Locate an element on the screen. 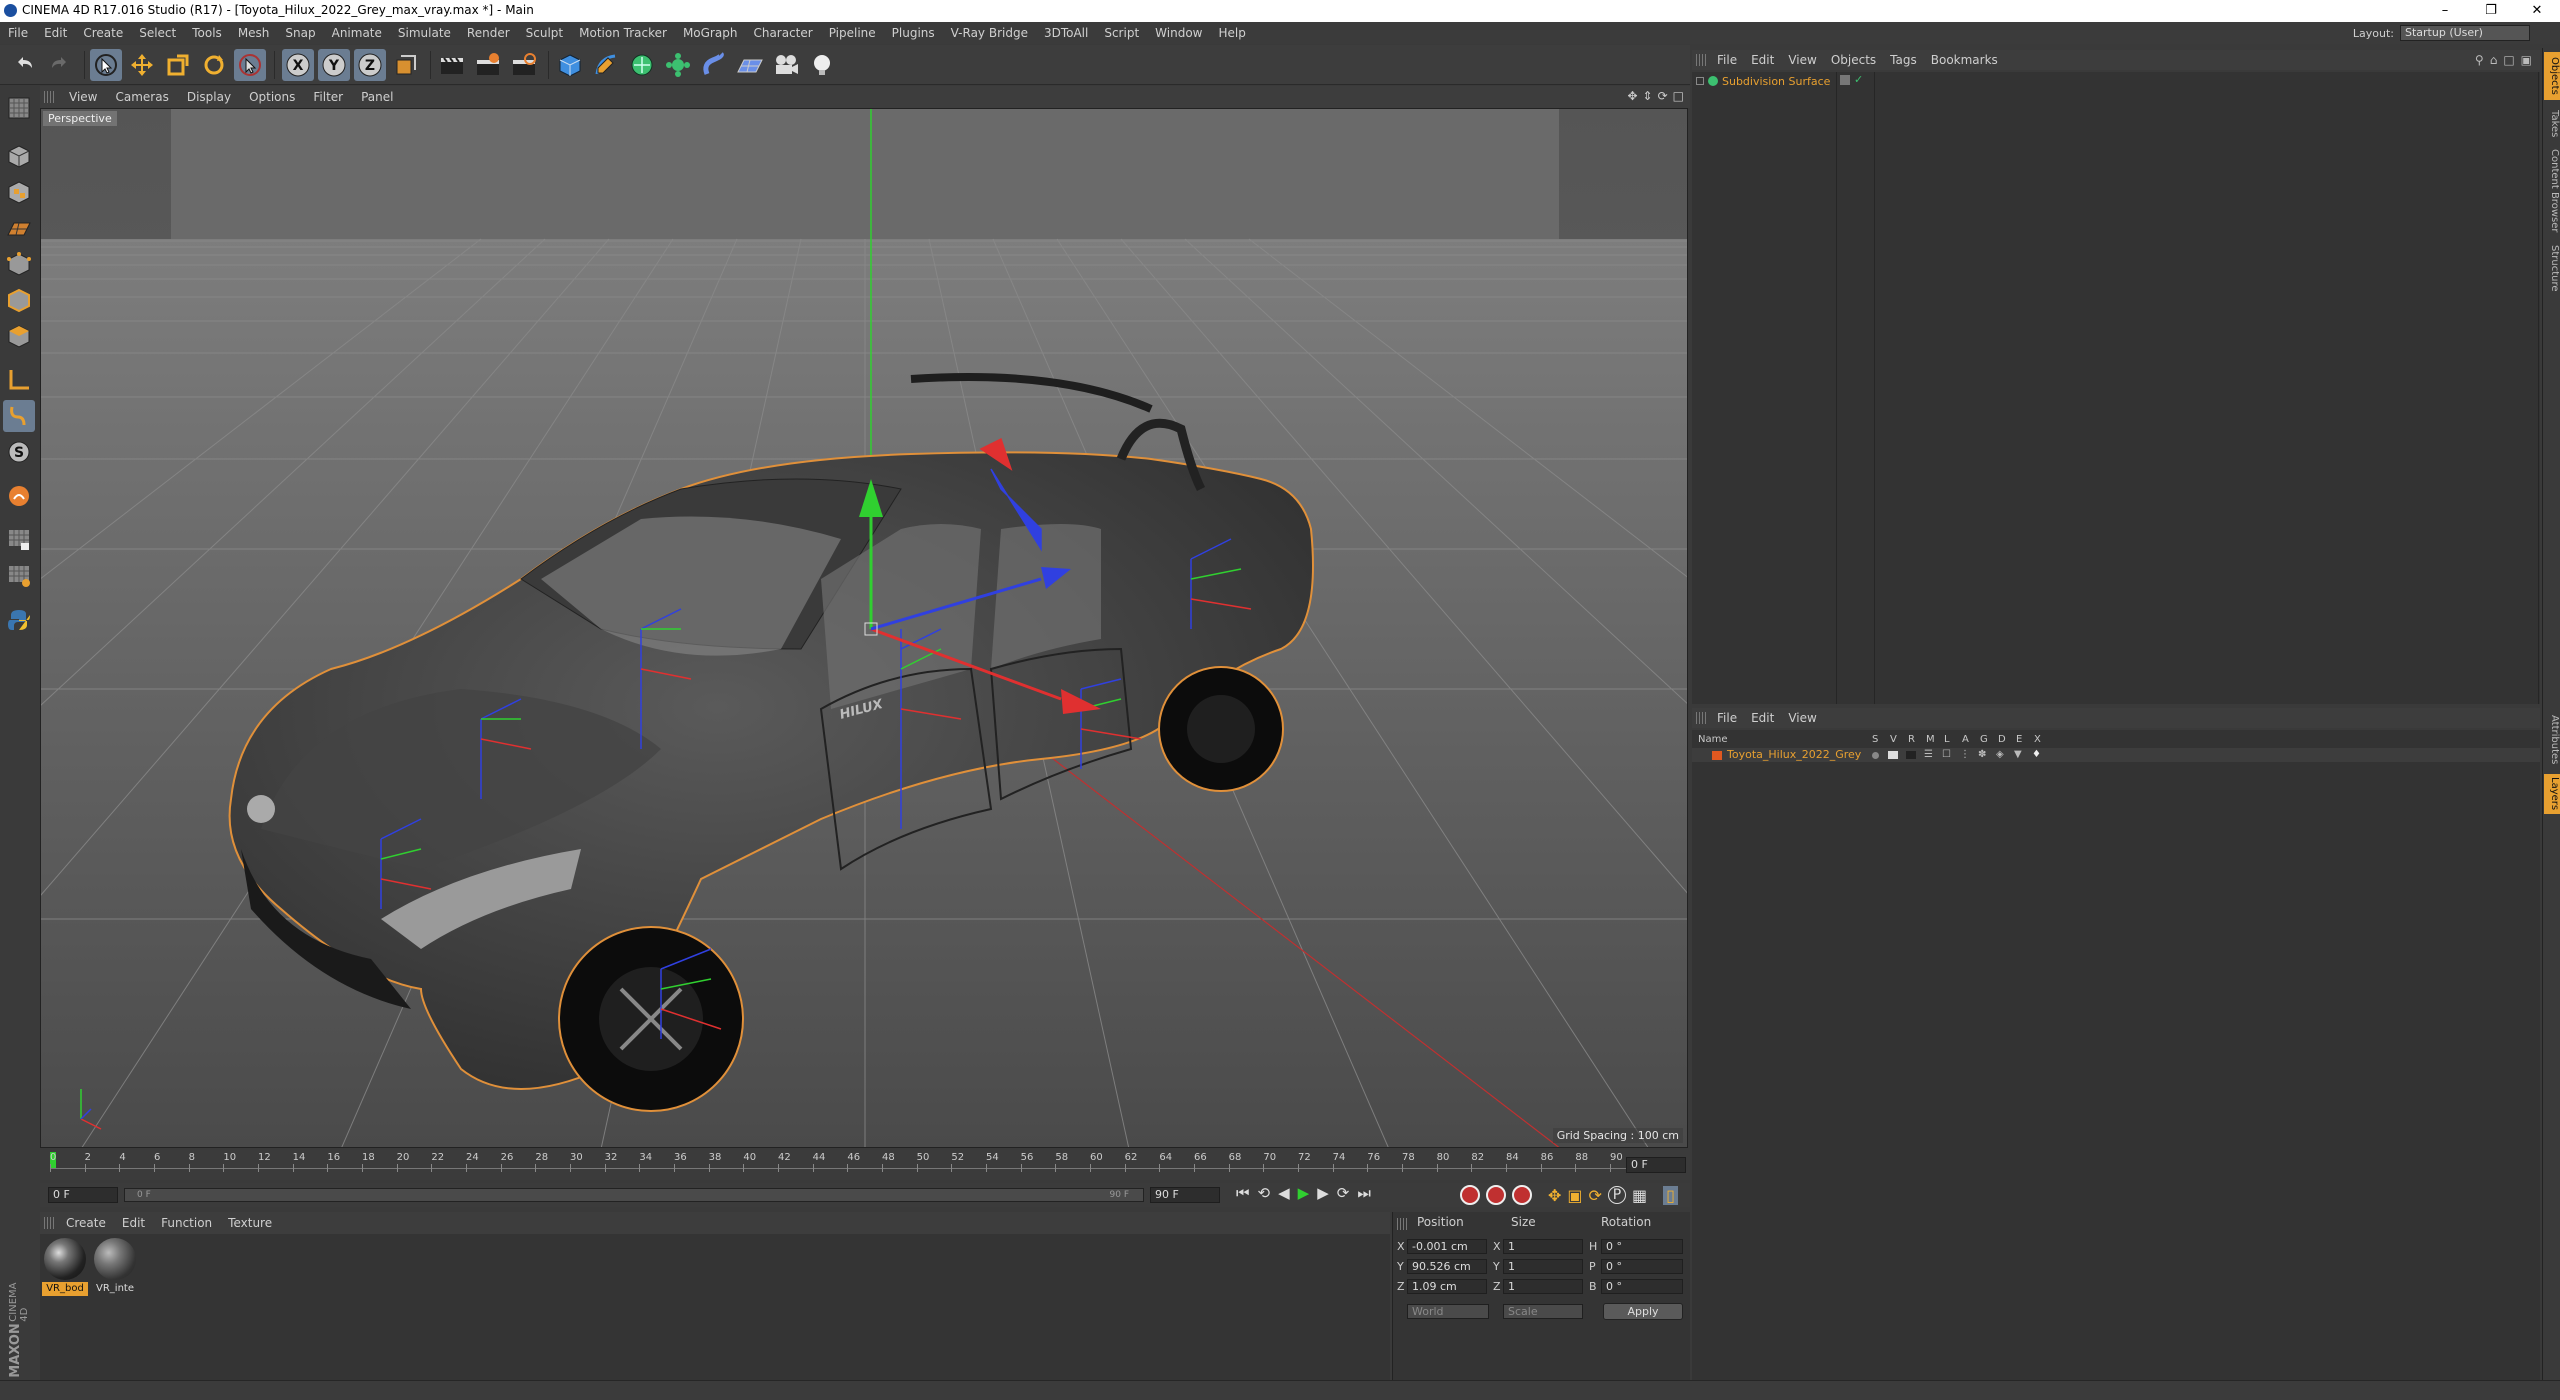 Image resolution: width=2560 pixels, height=1400 pixels. camera-label: Perspective is located at coordinates (80, 118).